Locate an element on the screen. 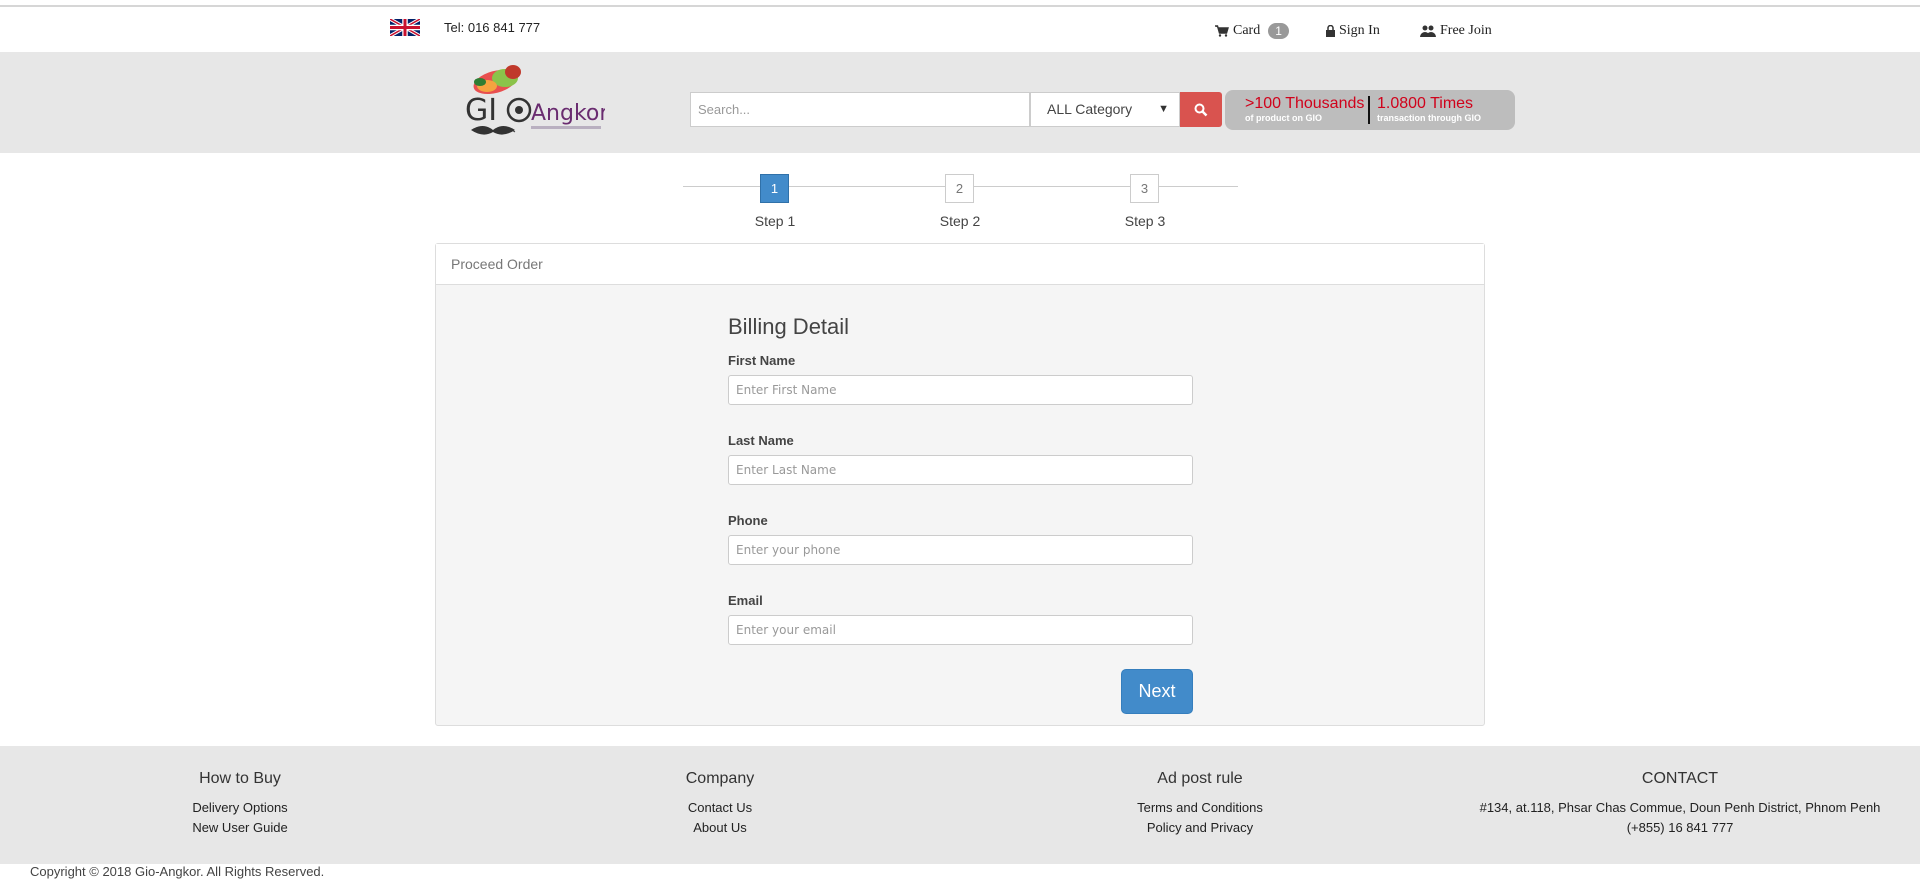  promo-products-count: >100 Thousands is located at coordinates (1305, 103).